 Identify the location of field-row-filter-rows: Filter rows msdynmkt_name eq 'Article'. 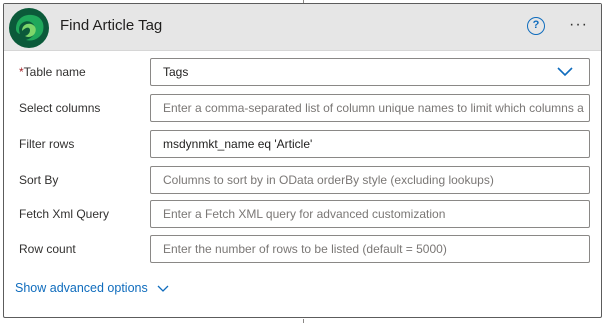
(302, 144).